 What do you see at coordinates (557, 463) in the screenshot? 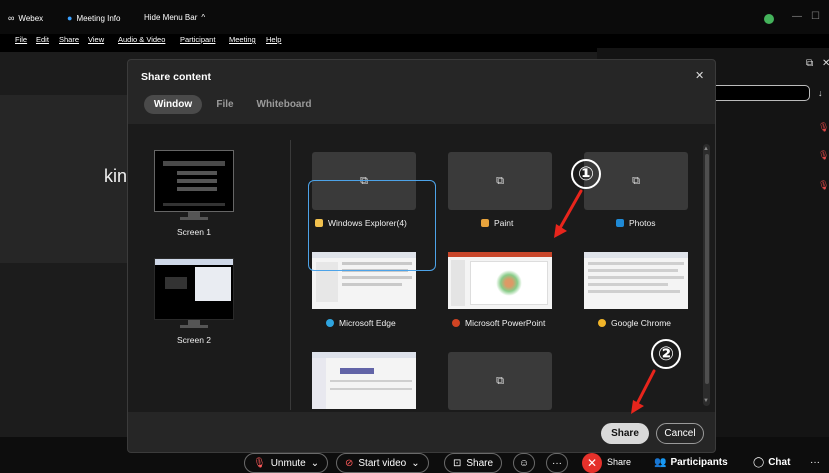
I see `more-options-icon: ···` at bounding box center [557, 463].